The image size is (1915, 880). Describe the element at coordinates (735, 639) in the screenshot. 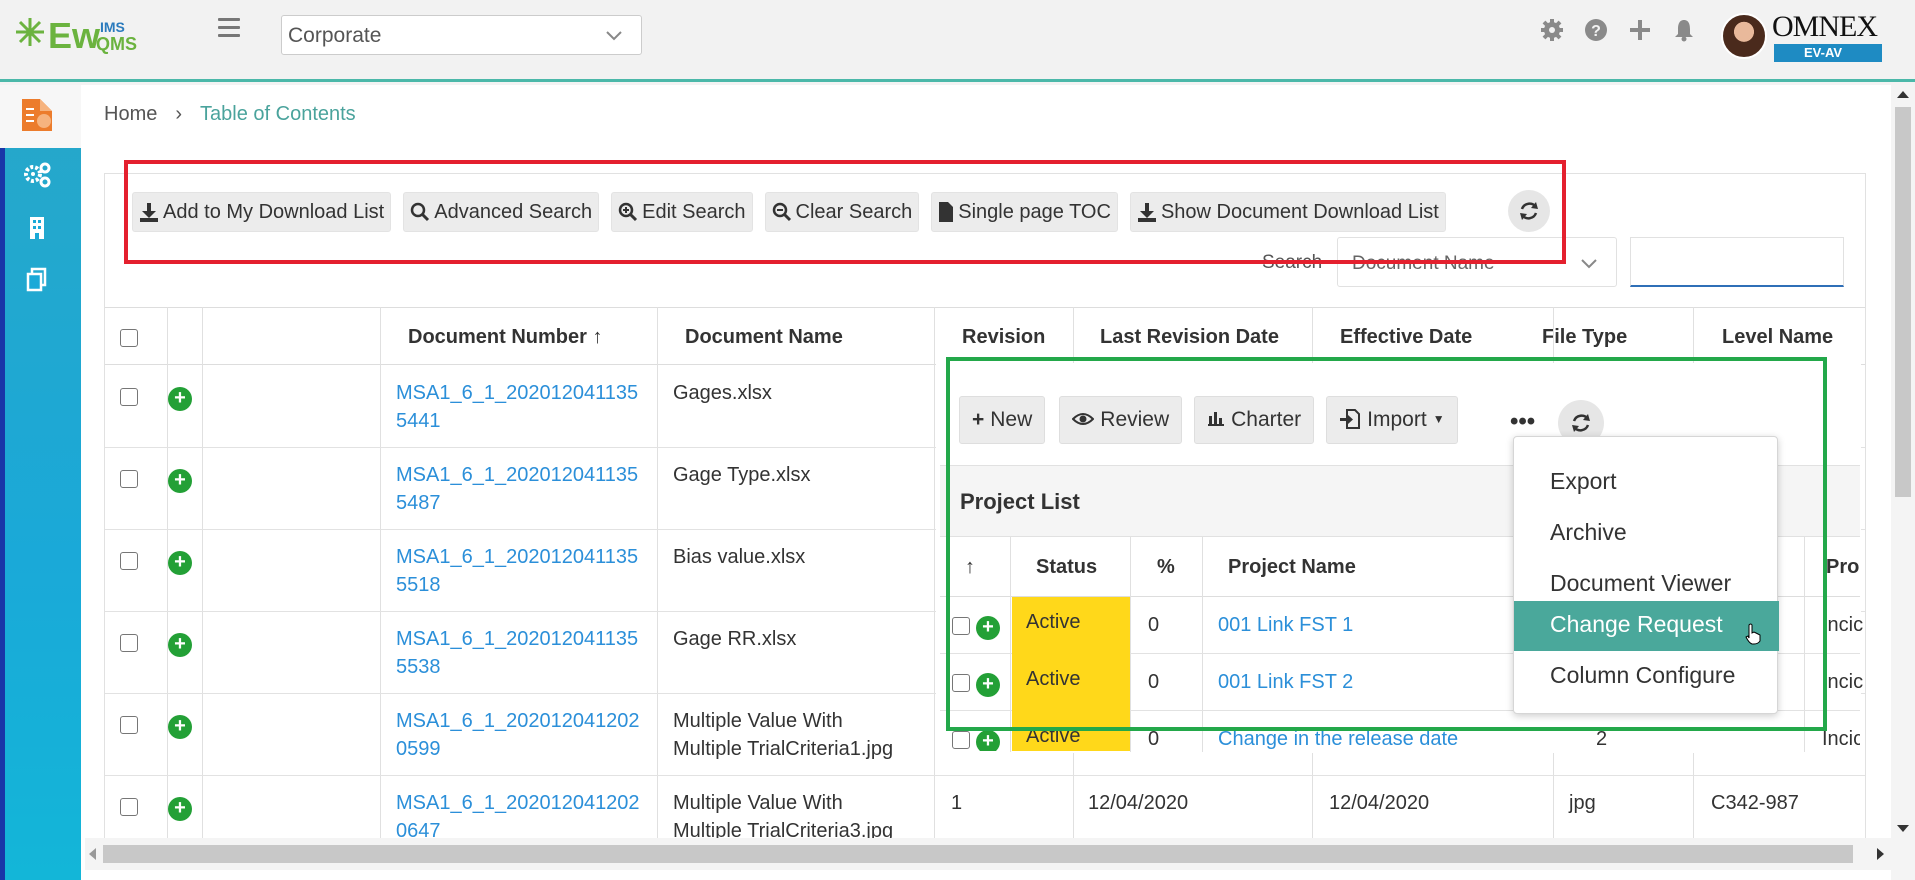

I see `document-name: Gage RR.xlsx` at that location.